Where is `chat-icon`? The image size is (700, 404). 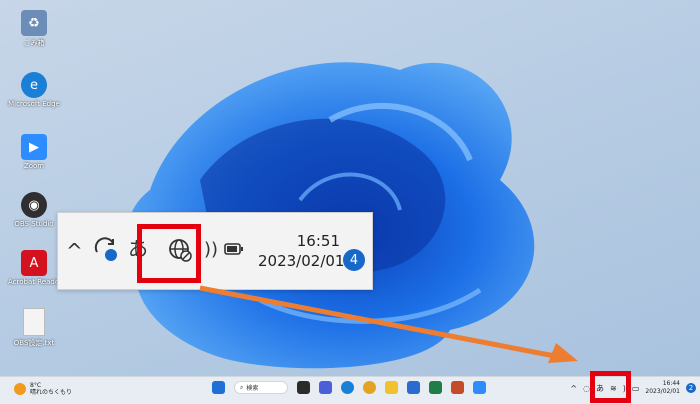 chat-icon is located at coordinates (325, 387).